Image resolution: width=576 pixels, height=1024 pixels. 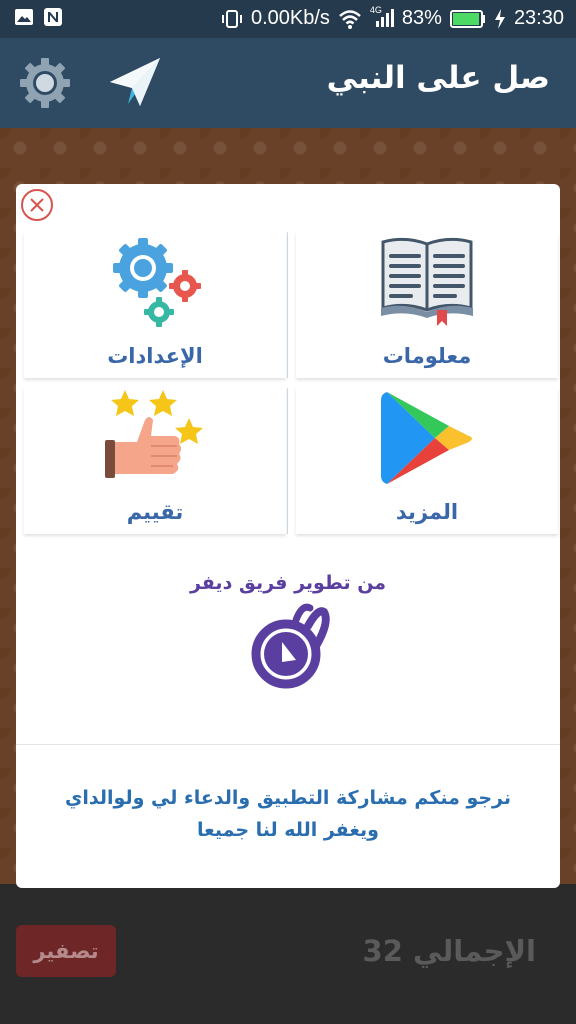 What do you see at coordinates (382, 17) in the screenshot?
I see `signal-icon: 4G` at bounding box center [382, 17].